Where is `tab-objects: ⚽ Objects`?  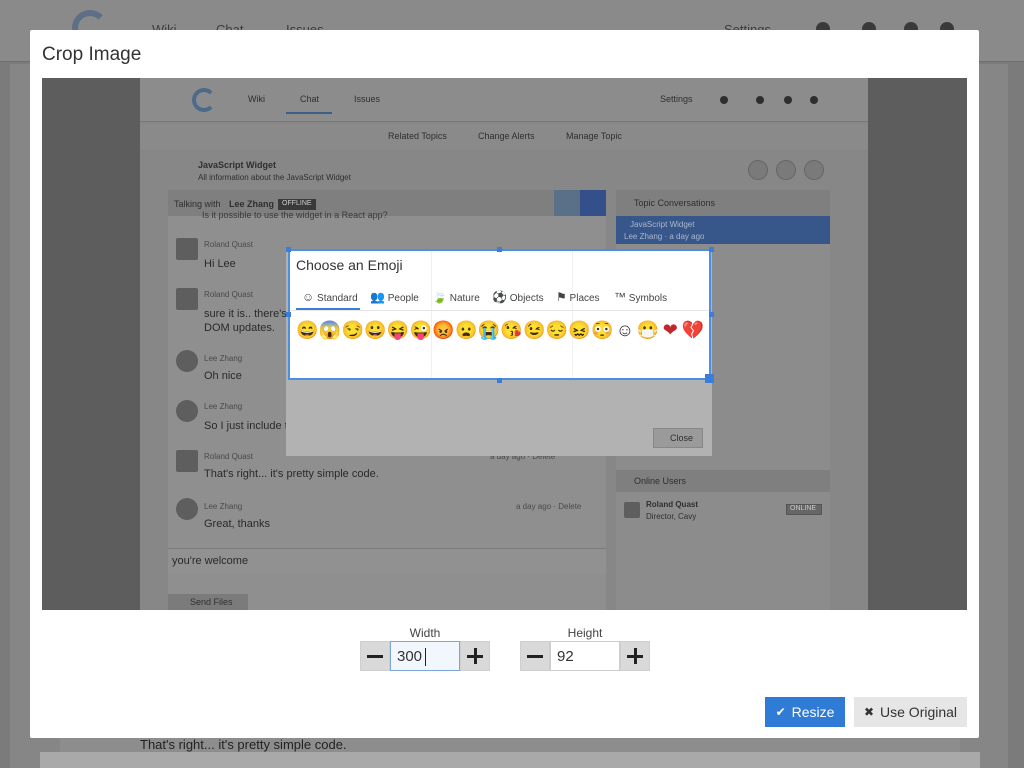 tab-objects: ⚽ Objects is located at coordinates (518, 297).